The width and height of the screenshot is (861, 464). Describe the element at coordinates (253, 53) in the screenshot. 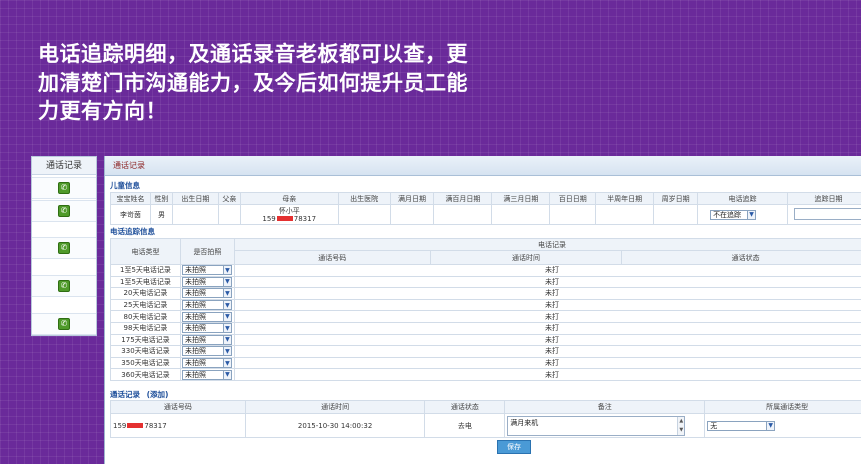

I see `headline-line-1: 电话追踪明细，及通话录音老板都可以查，更` at that location.